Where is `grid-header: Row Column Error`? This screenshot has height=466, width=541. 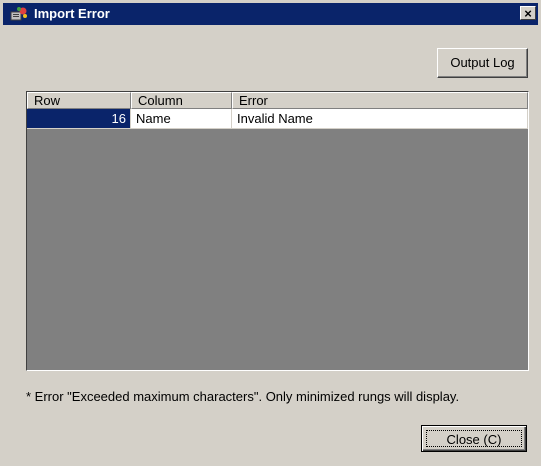 grid-header: Row Column Error is located at coordinates (277, 100).